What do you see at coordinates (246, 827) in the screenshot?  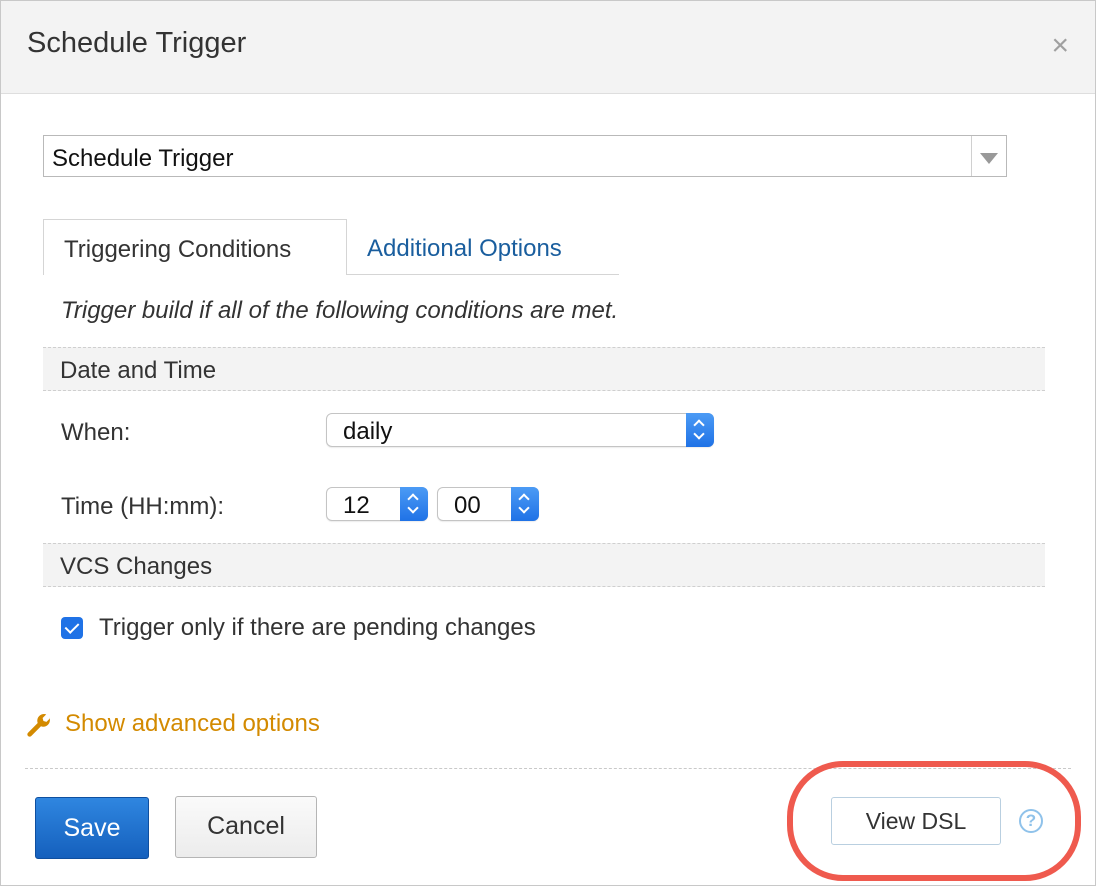 I see `cancel-button: Cancel` at bounding box center [246, 827].